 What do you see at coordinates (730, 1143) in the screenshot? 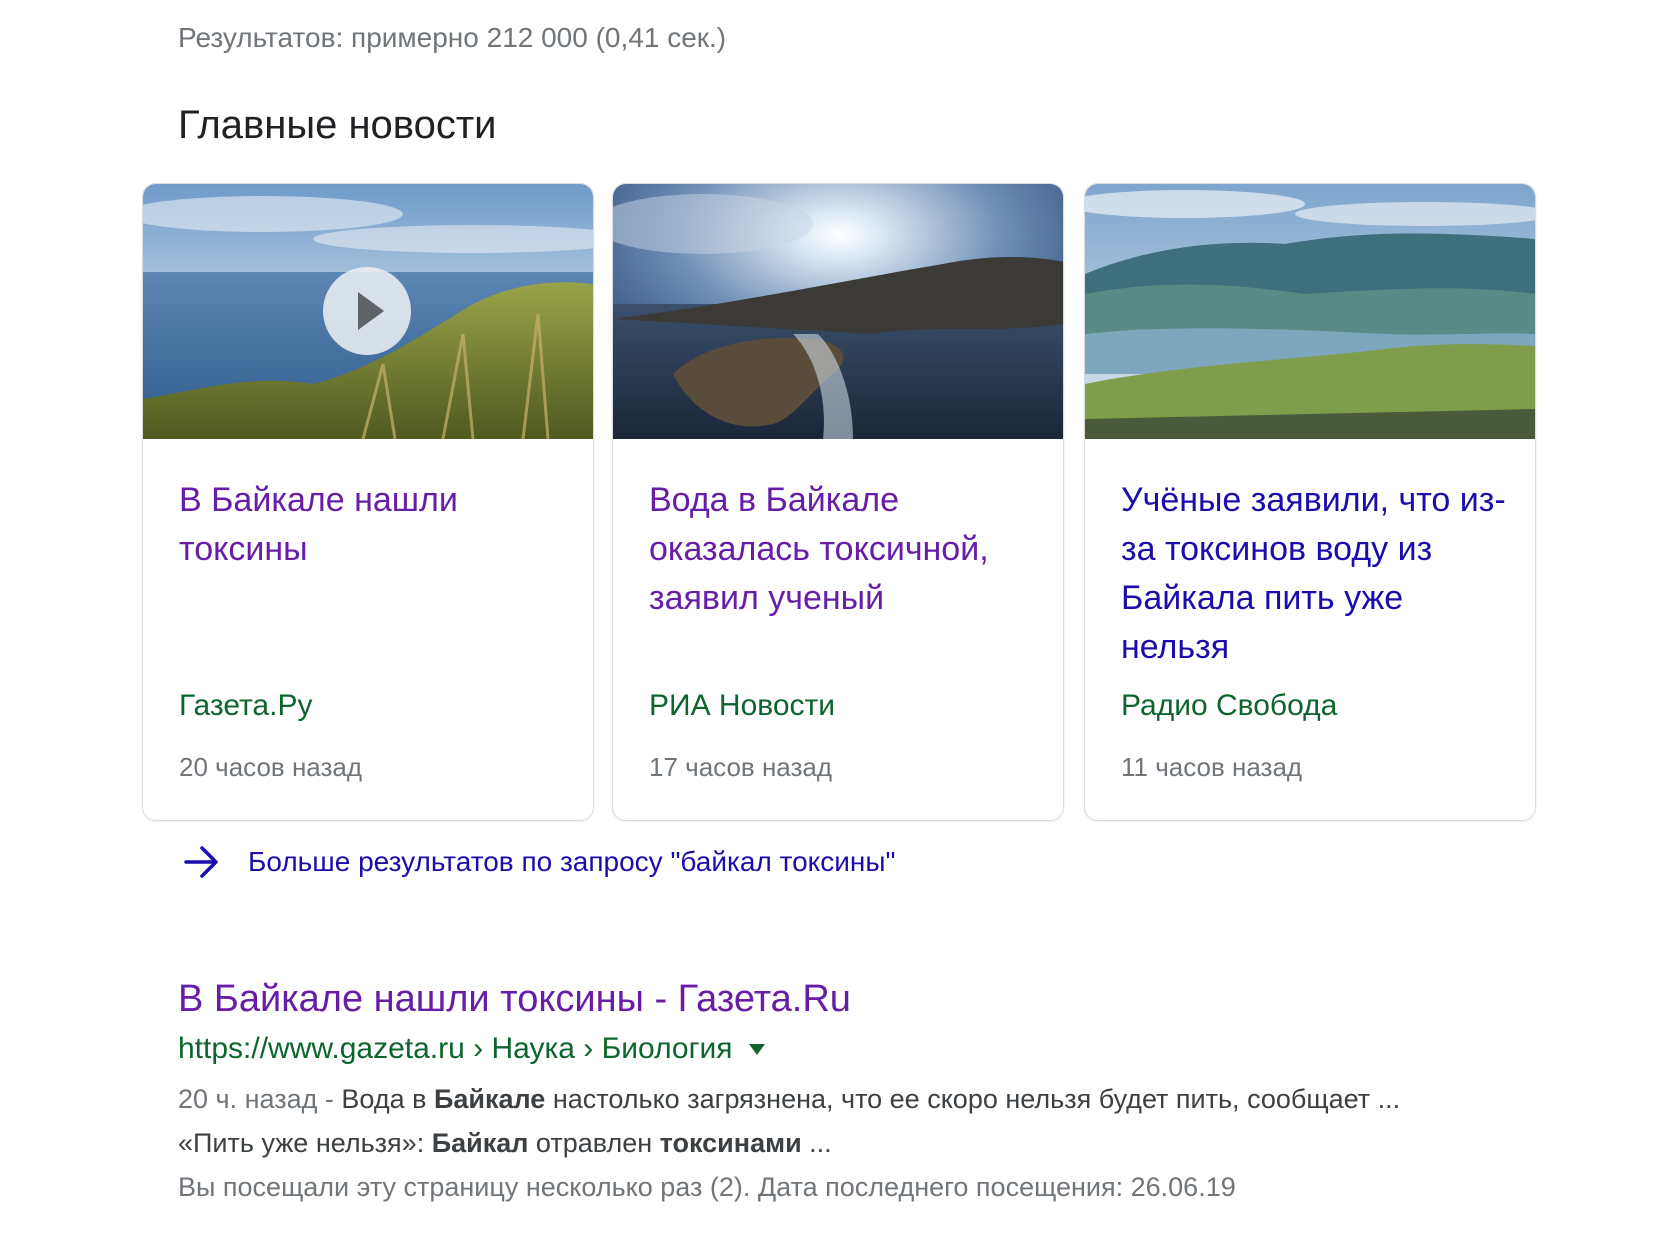
I see `snippet-highlight: токсинами` at bounding box center [730, 1143].